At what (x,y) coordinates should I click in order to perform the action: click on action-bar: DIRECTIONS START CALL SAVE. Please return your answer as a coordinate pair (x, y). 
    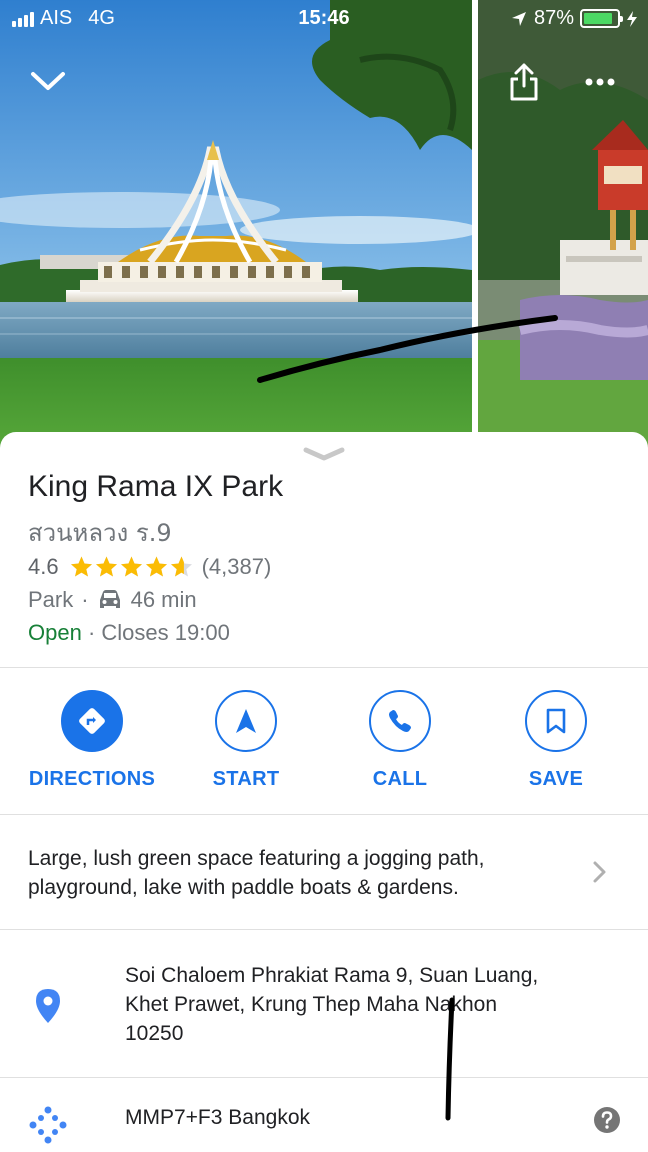
    Looking at the image, I should click on (324, 750).